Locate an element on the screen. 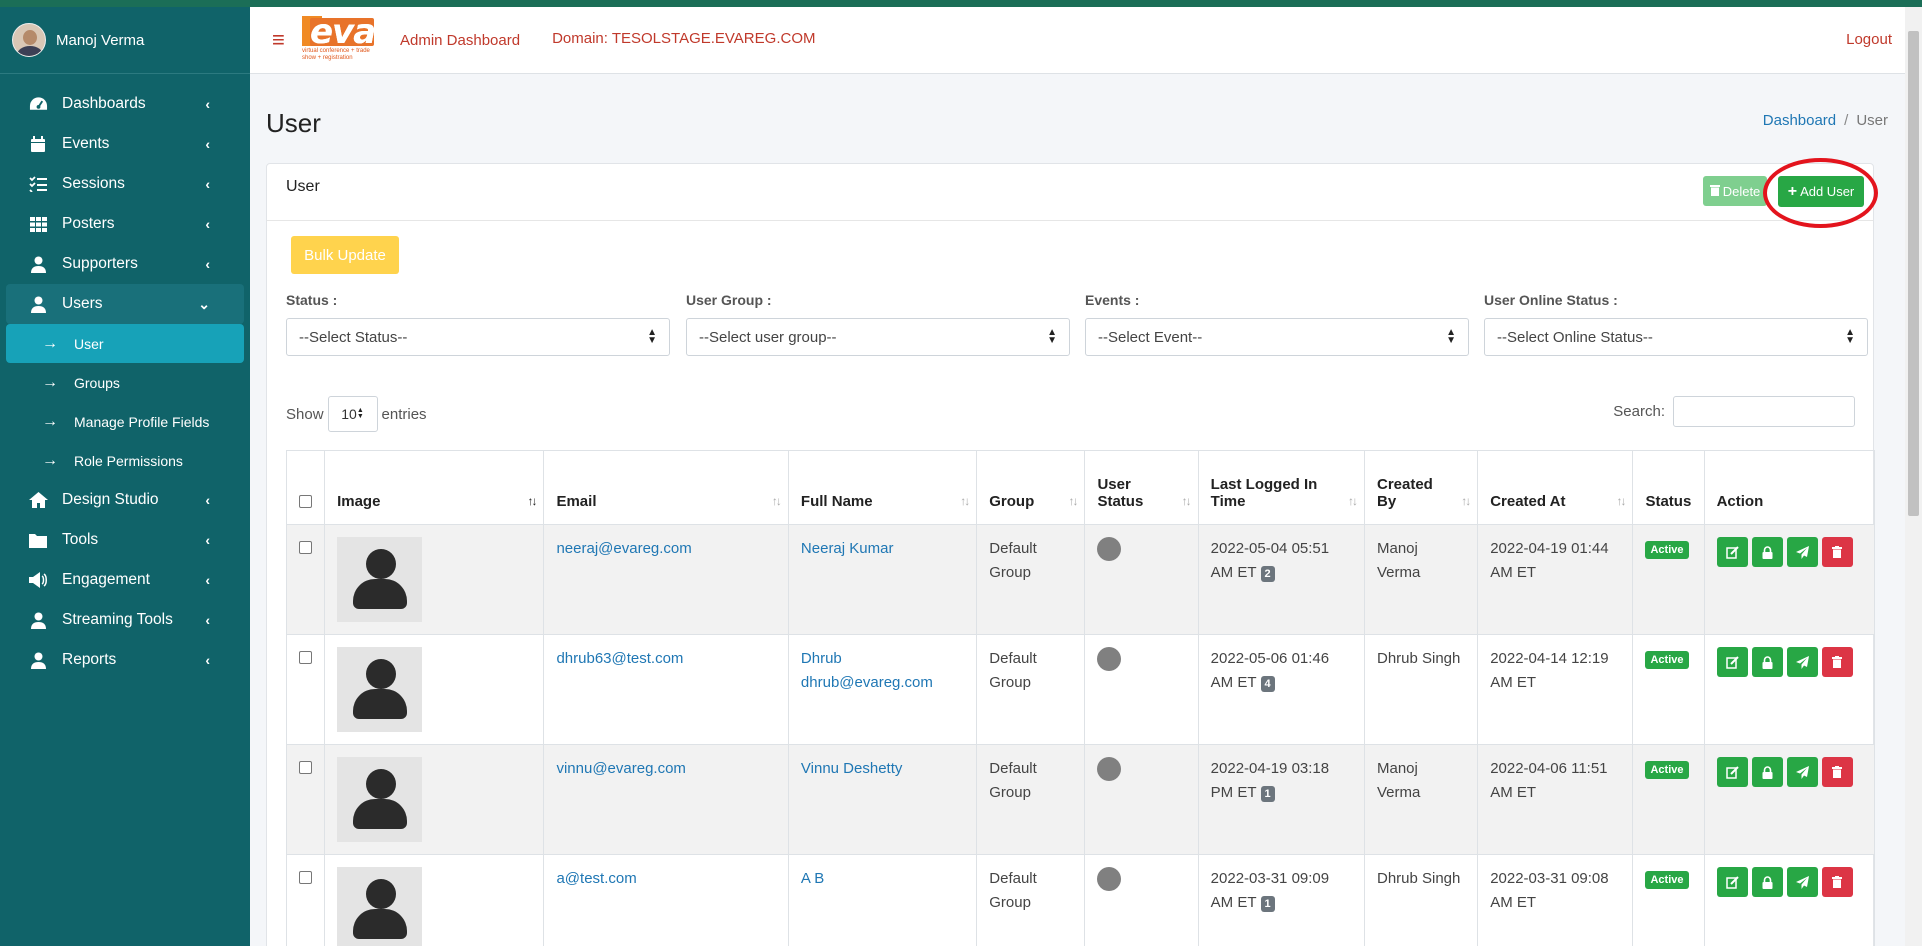  sidebar-item-events: Events ‹ is located at coordinates (125, 144).